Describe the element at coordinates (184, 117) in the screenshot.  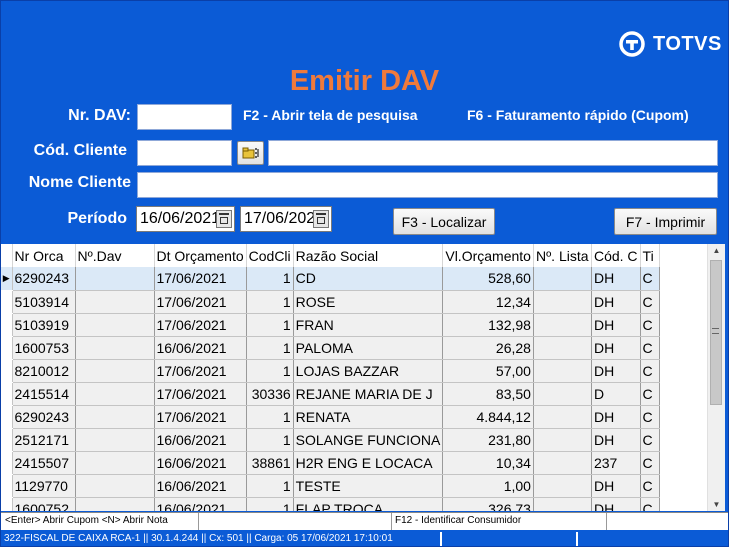
I see `nr-dav-input` at that location.